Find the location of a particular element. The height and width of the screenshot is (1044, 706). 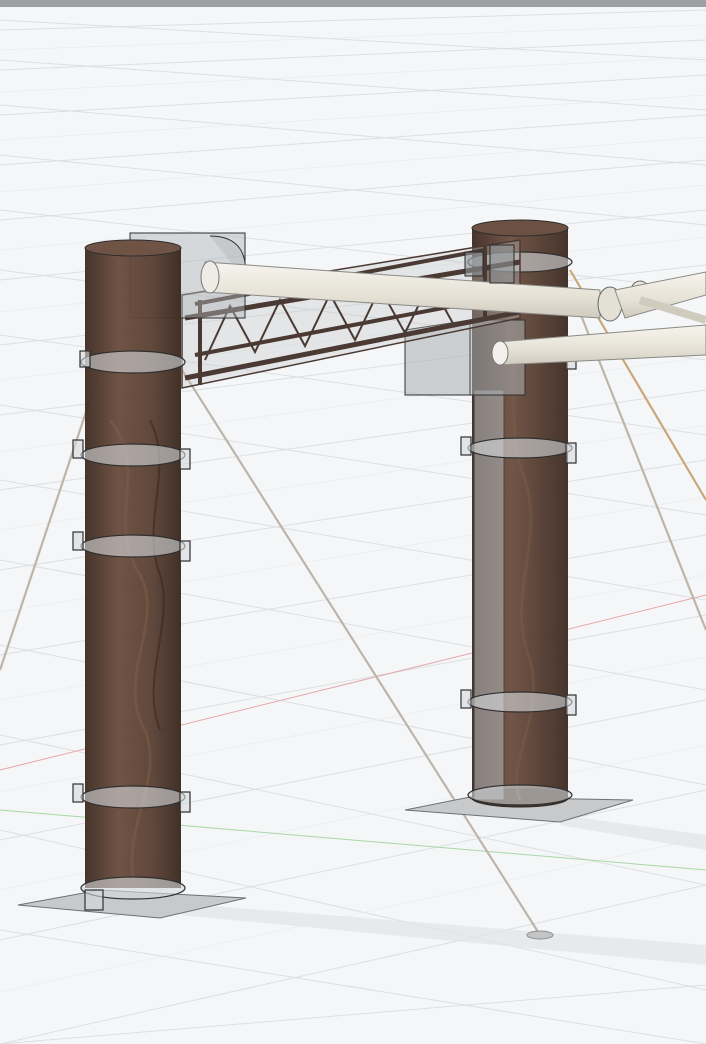

ground-anchor-icon is located at coordinates (540, 935).